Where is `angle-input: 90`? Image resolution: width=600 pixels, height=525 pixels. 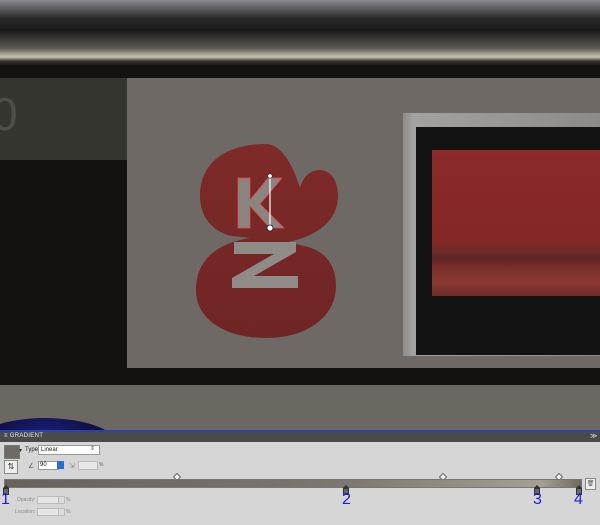 angle-input: 90 is located at coordinates (48, 465).